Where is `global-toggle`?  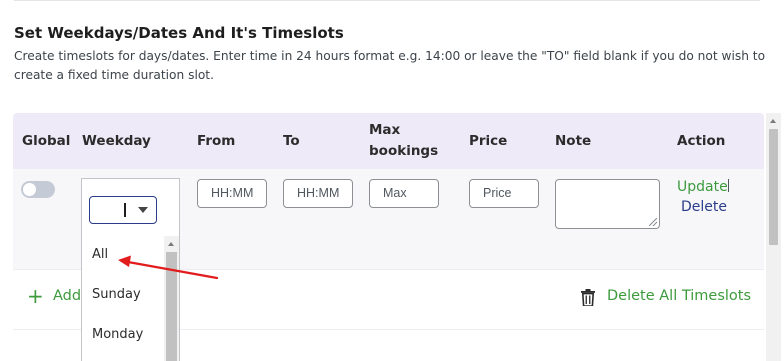
global-toggle is located at coordinates (38, 189).